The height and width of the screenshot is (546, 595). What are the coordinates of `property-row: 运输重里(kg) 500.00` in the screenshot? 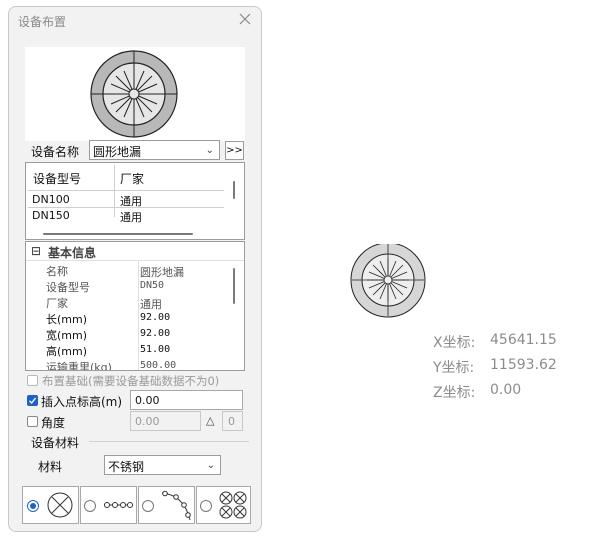 It's located at (128, 364).